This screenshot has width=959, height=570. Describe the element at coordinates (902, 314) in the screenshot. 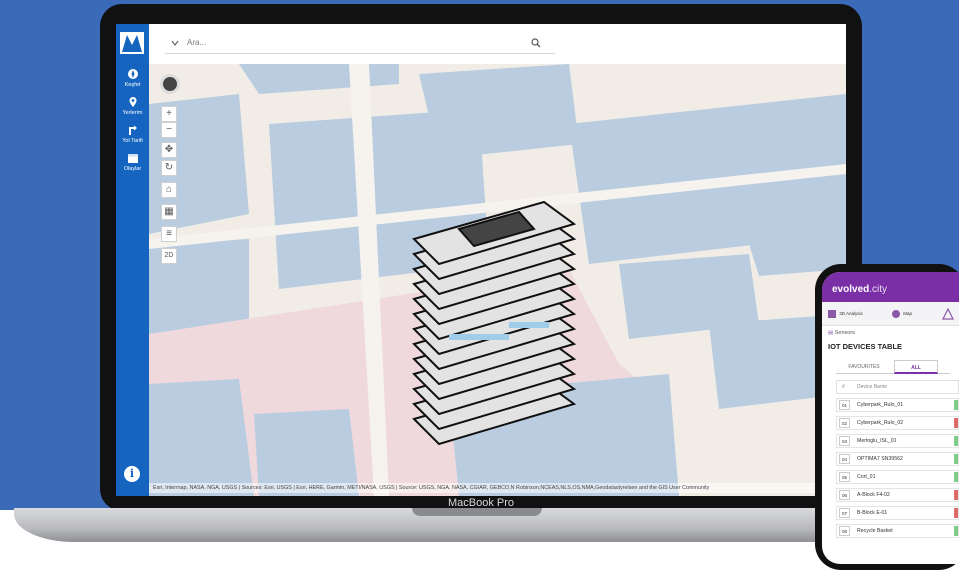

I see `map-button: Map` at that location.